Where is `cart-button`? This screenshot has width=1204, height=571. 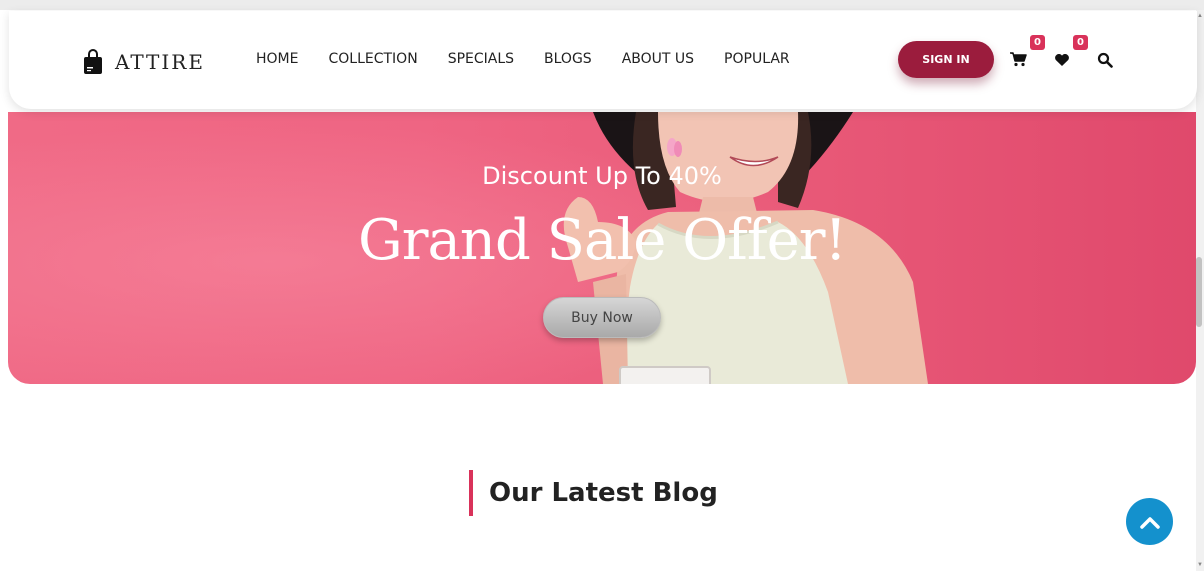
cart-button is located at coordinates (1018, 59).